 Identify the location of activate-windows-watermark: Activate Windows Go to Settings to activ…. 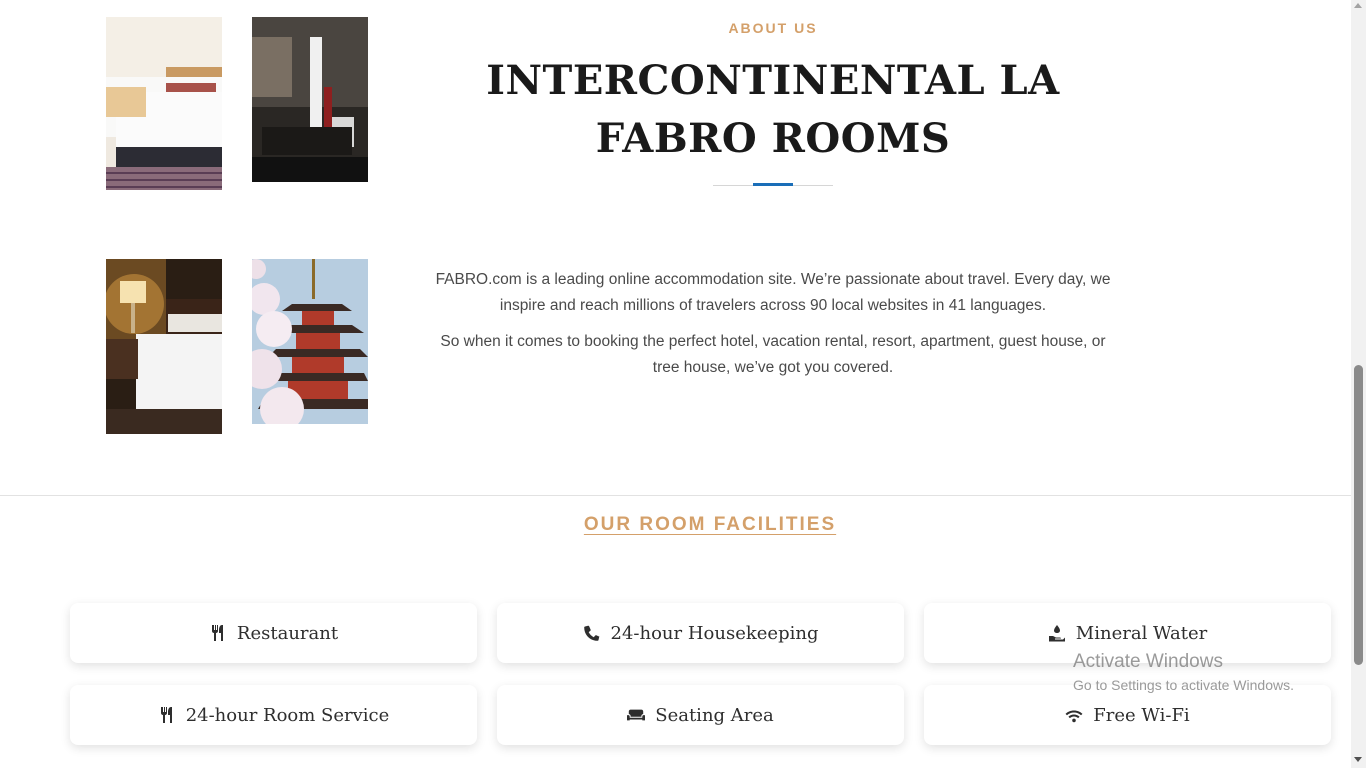
(1183, 673).